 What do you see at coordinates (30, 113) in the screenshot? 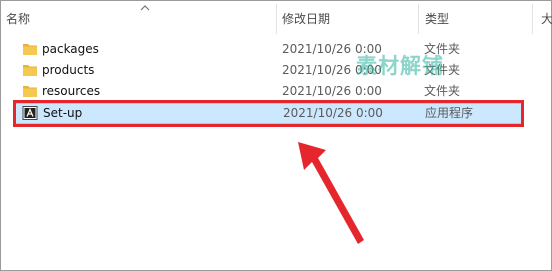
I see `adobe-setup-icon` at bounding box center [30, 113].